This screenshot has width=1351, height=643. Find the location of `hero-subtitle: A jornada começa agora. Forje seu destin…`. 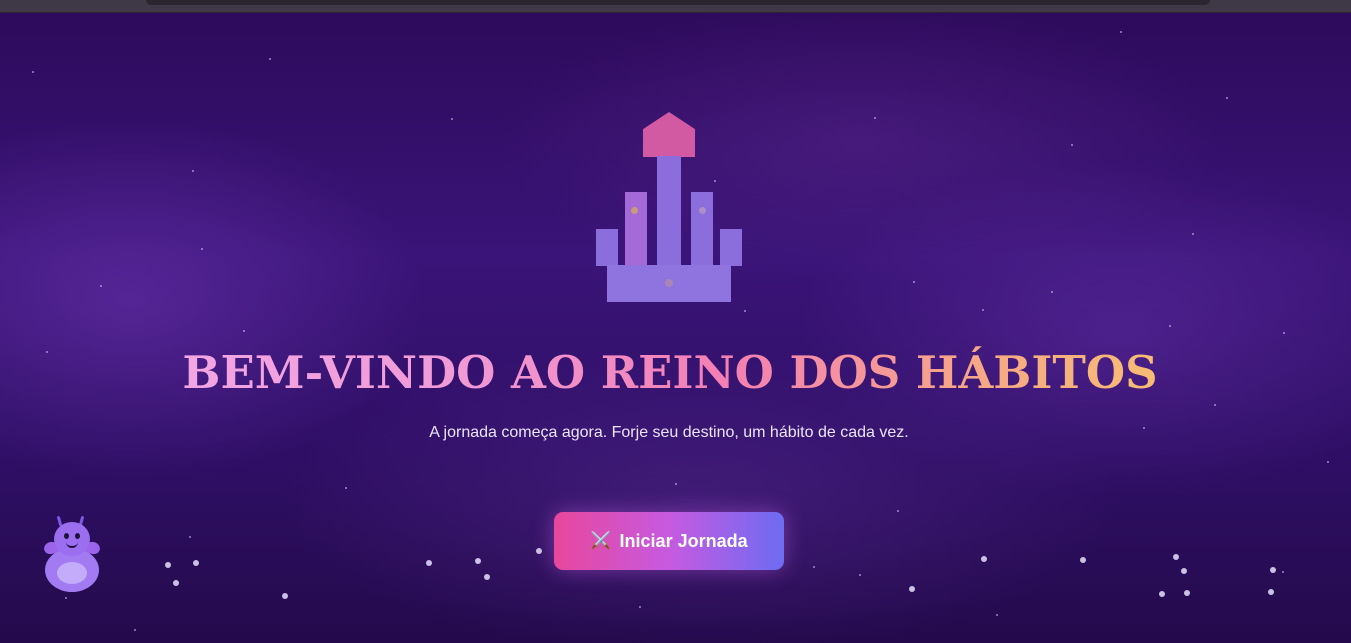

hero-subtitle: A jornada começa agora. Forje seu destin… is located at coordinates (669, 432).